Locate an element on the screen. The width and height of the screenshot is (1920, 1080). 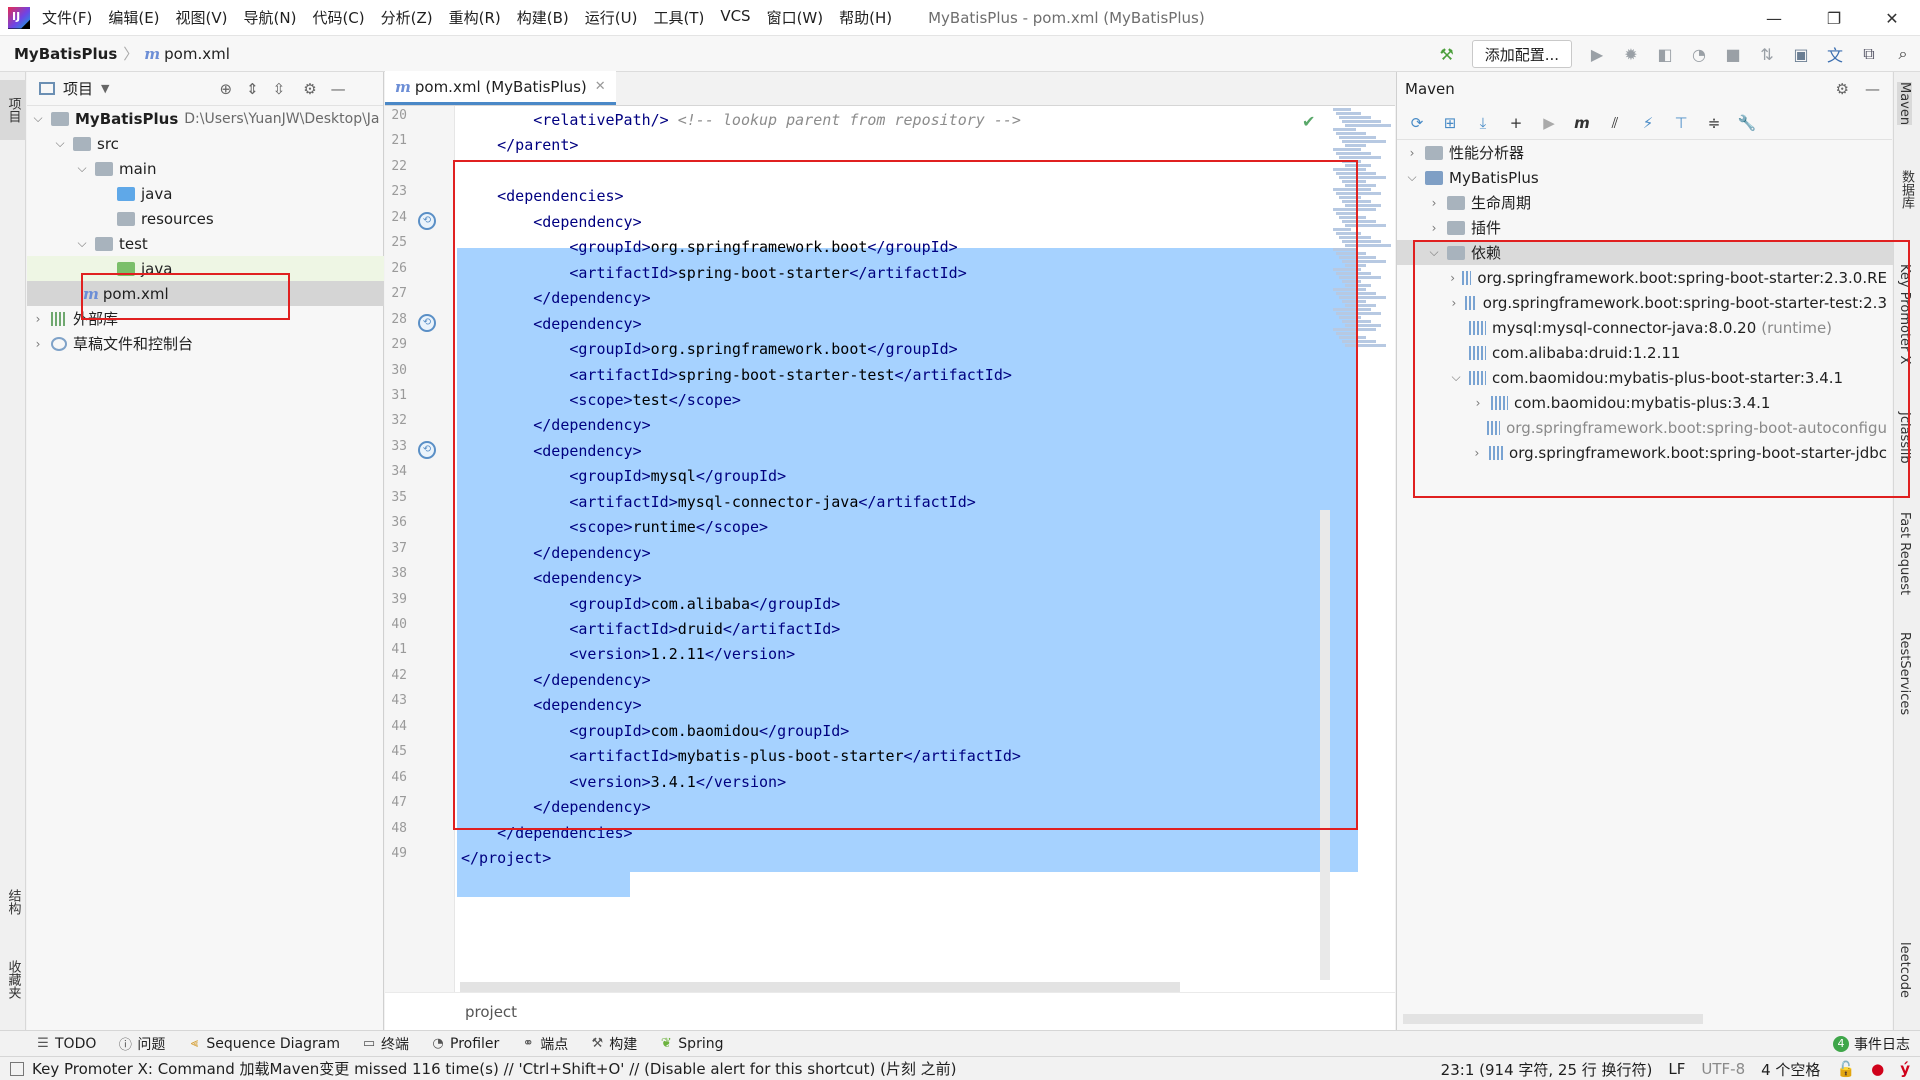
tool-sequence-diagram: ⫷ Sequence Diagram is located at coordinates (263, 1044).